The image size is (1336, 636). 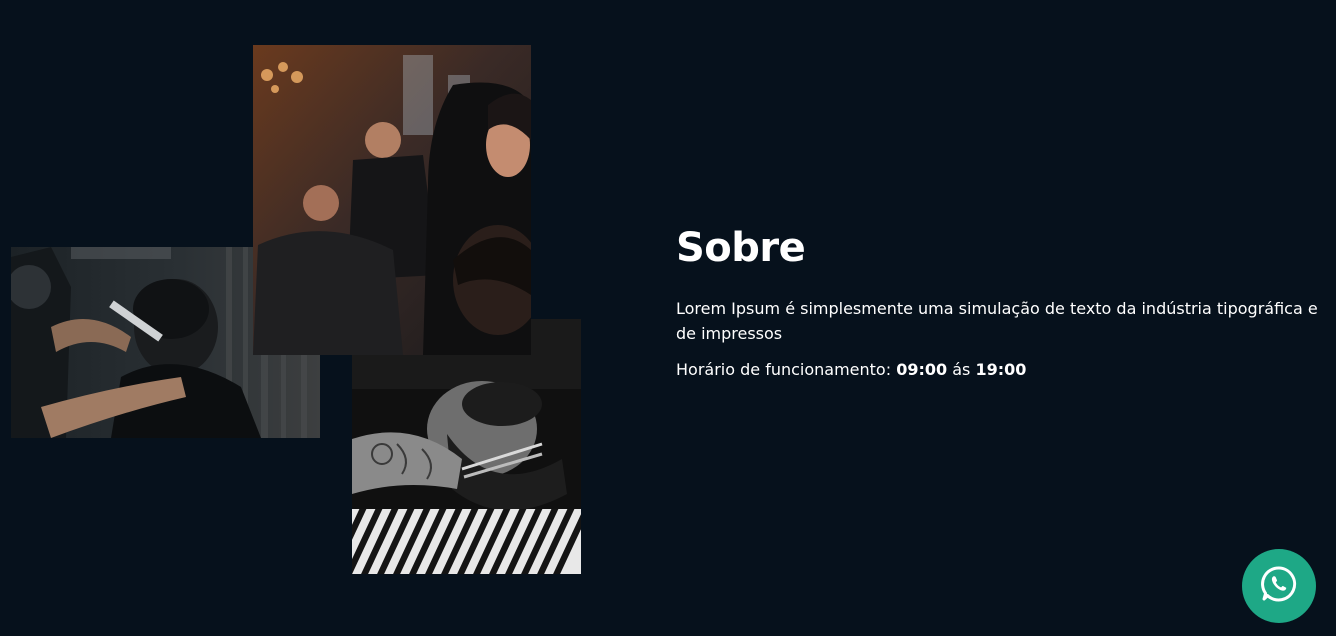 I want to click on whatsapp-icon, so click(x=1279, y=586).